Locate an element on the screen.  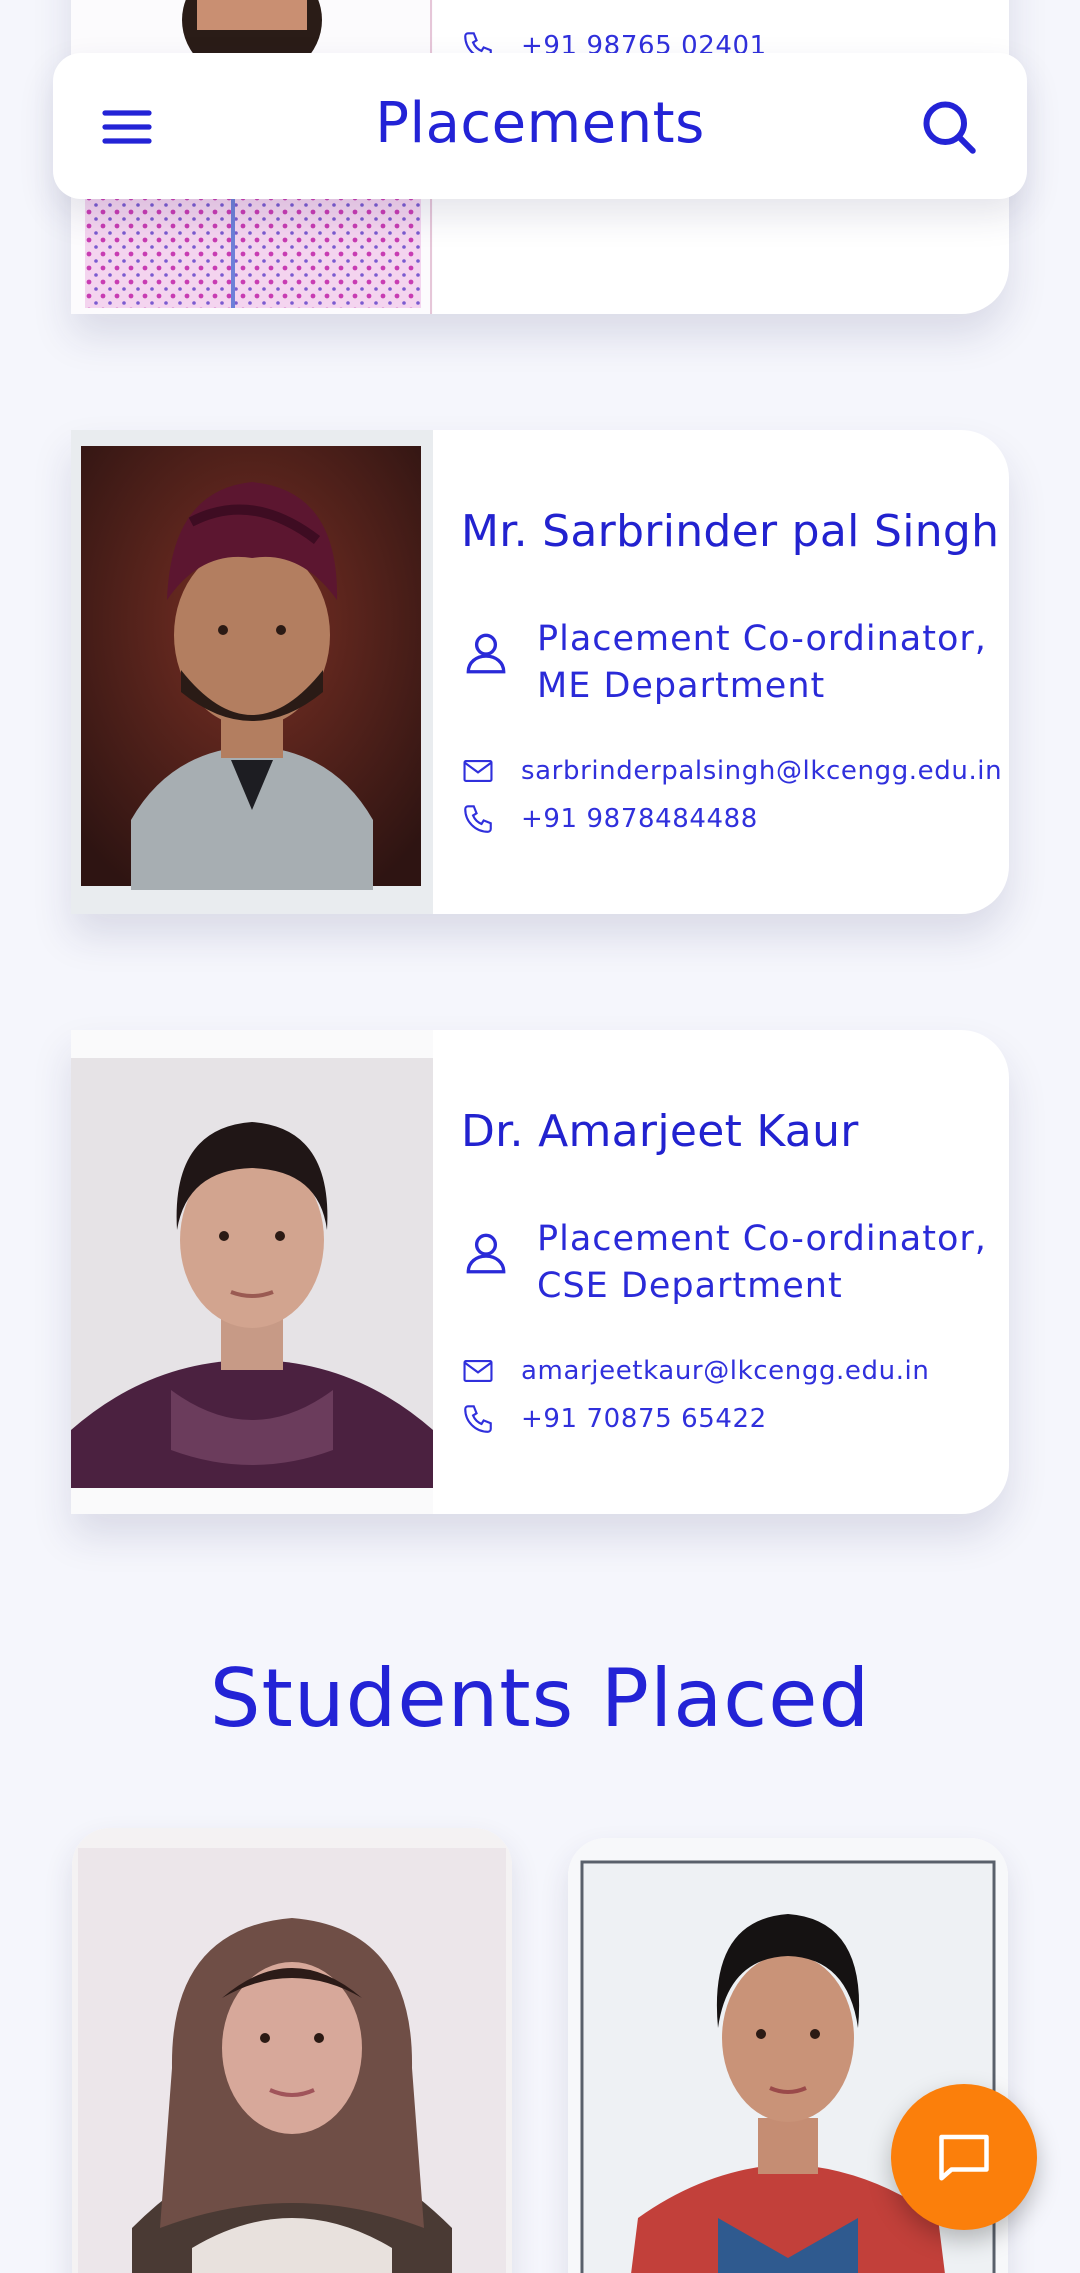
role-row: Placement Co-ordinator, CSE Department is located at coordinates (729, 1263).